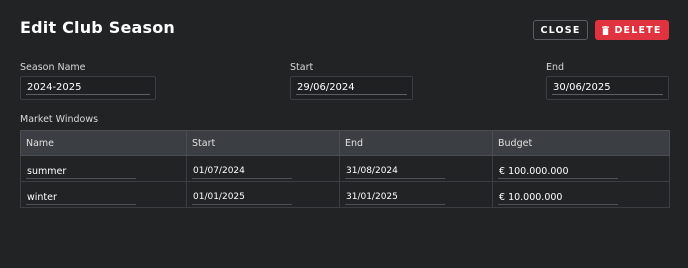 The height and width of the screenshot is (268, 688). I want to click on page-title: Edit Club Season, so click(98, 27).